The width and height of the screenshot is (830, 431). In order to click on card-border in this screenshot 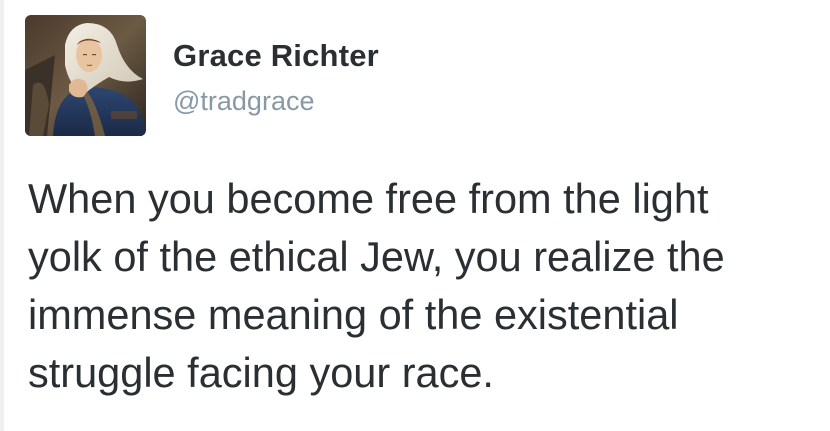, I will do `click(2, 215)`.